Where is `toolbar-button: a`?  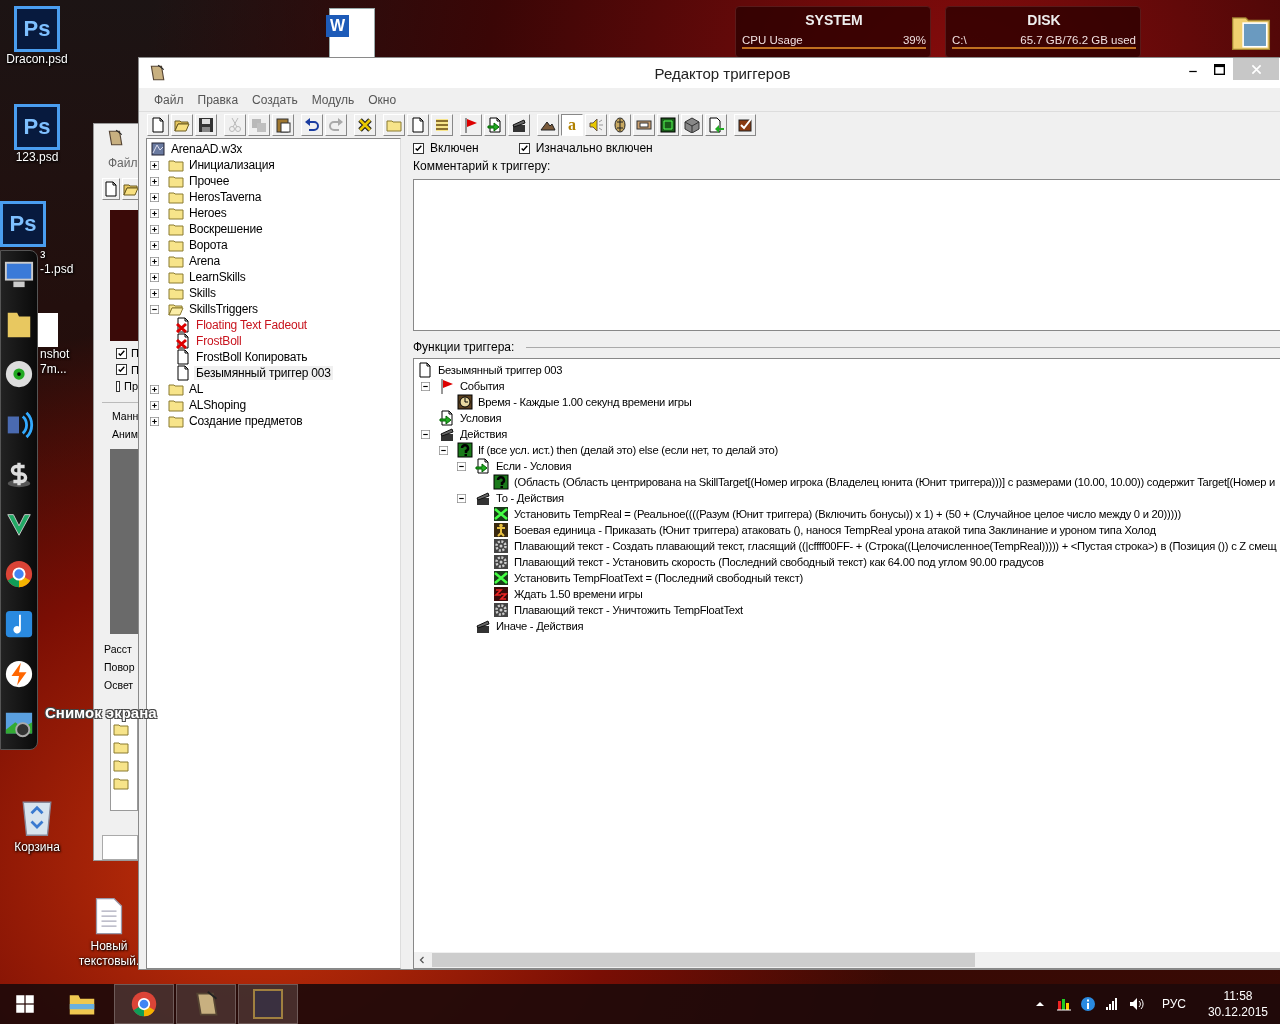
toolbar-button: a is located at coordinates (572, 125).